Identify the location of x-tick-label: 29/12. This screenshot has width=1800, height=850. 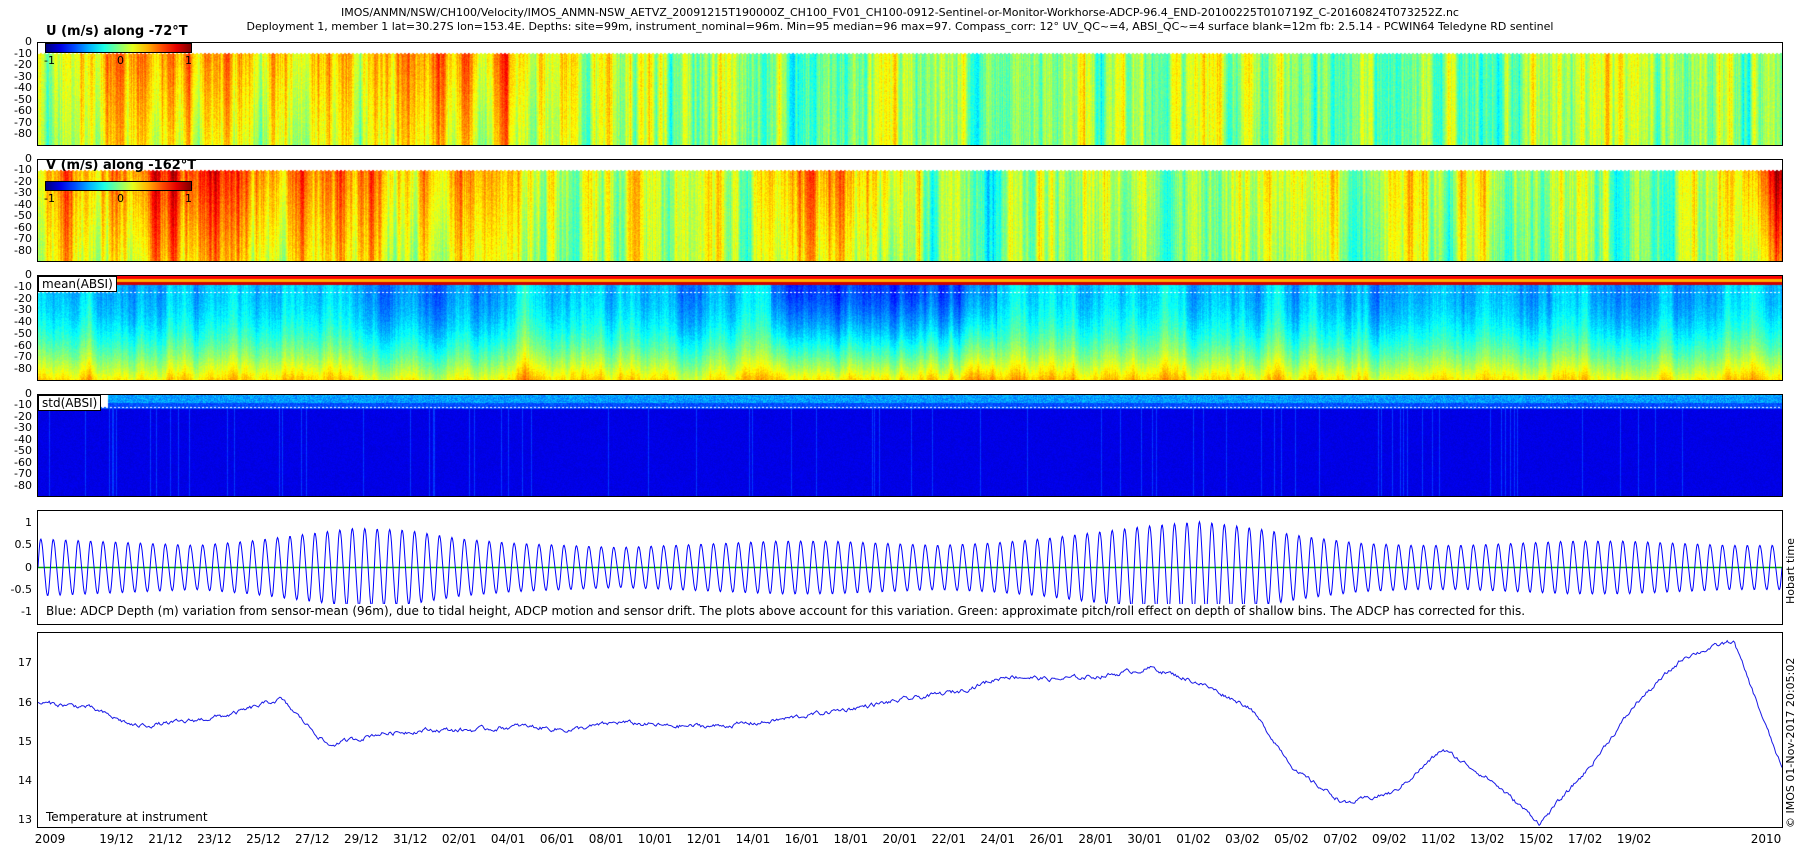
(361, 839).